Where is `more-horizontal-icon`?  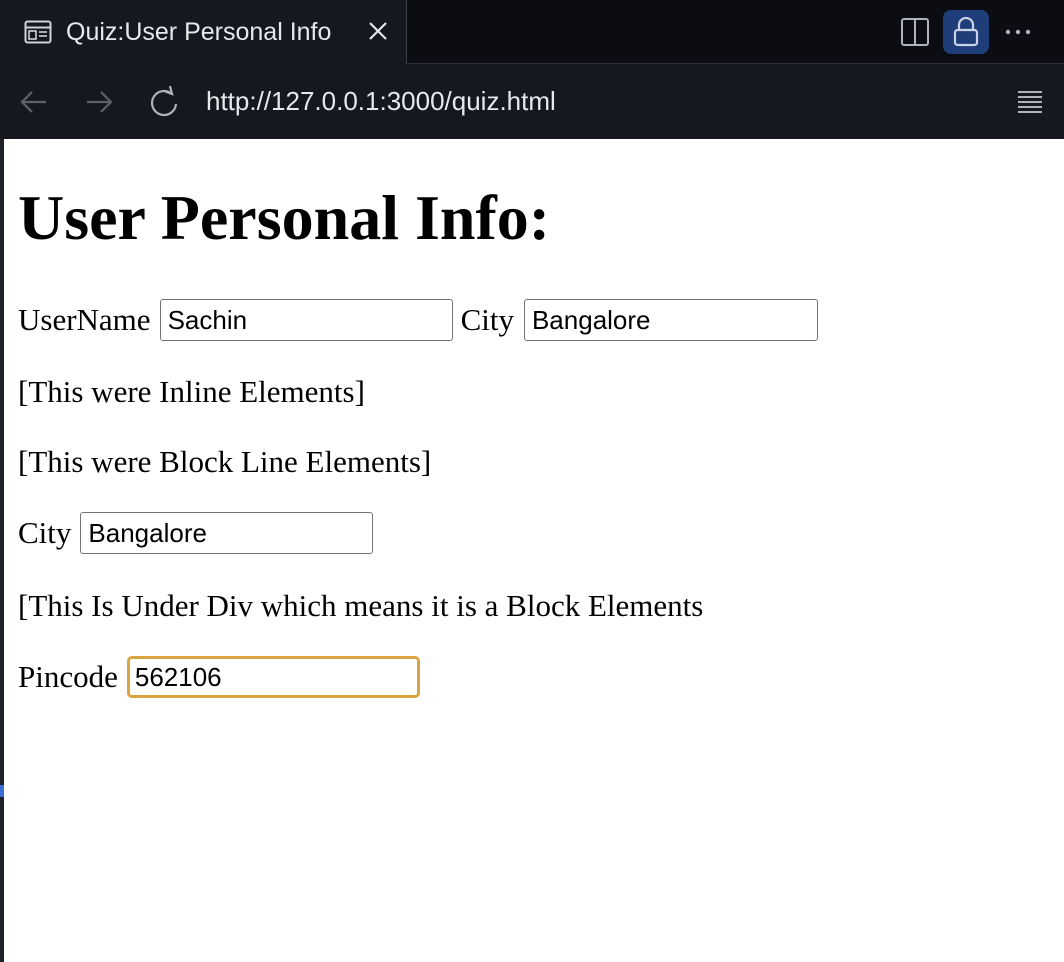
more-horizontal-icon is located at coordinates (1019, 32).